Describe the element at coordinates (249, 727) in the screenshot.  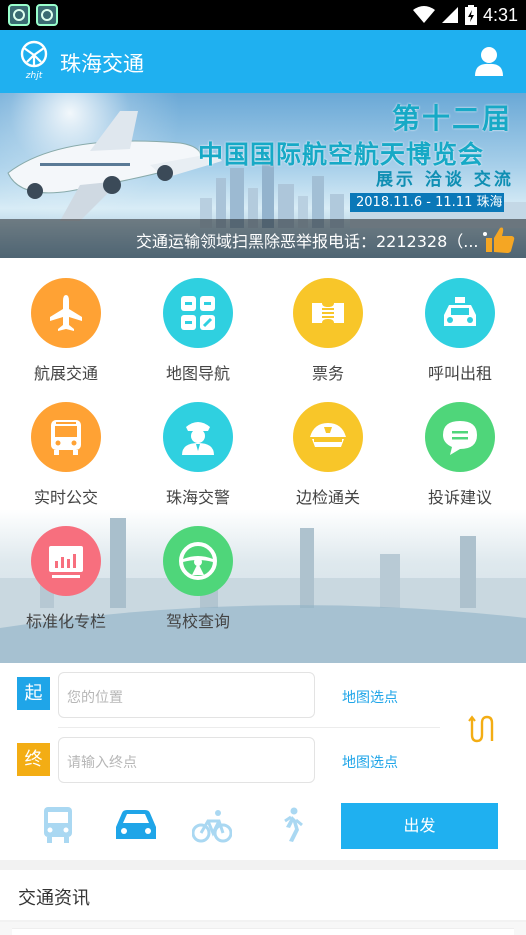
I see `divider` at that location.